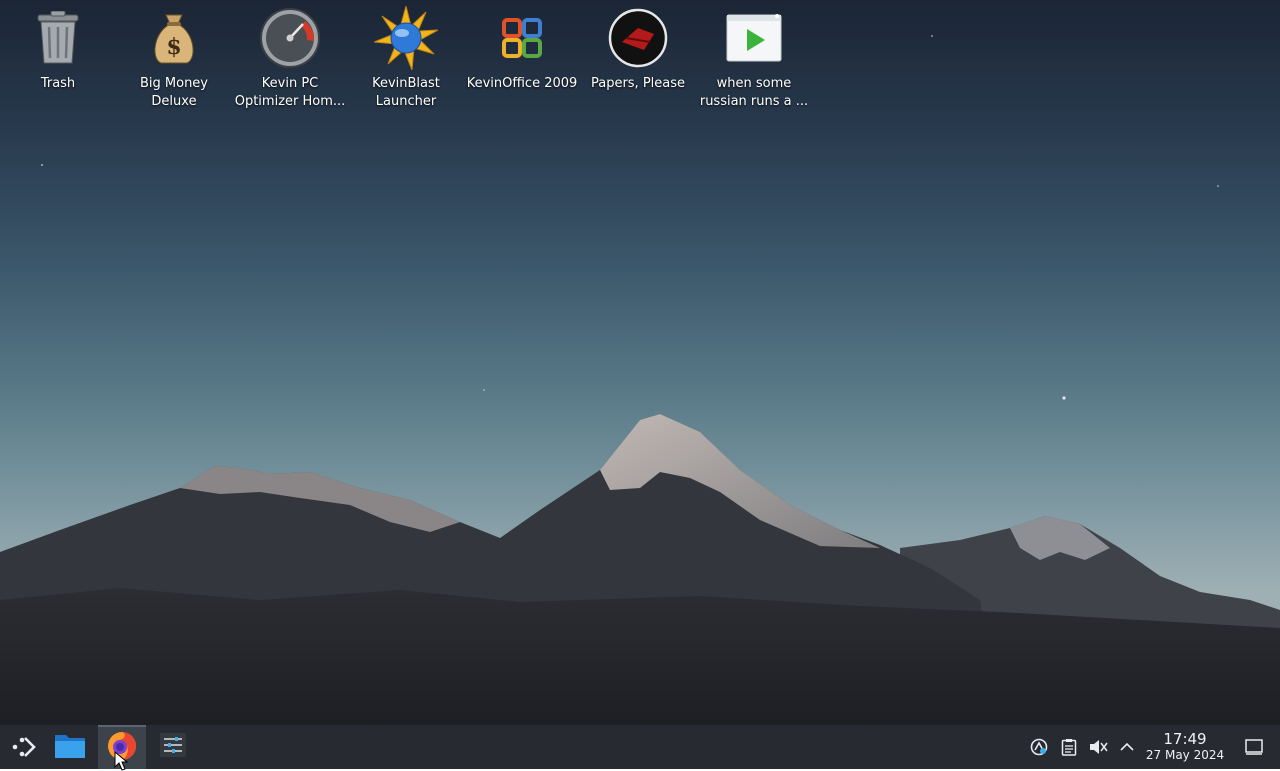  What do you see at coordinates (638, 83) in the screenshot?
I see `desktop-icon-label: Papers, Please` at bounding box center [638, 83].